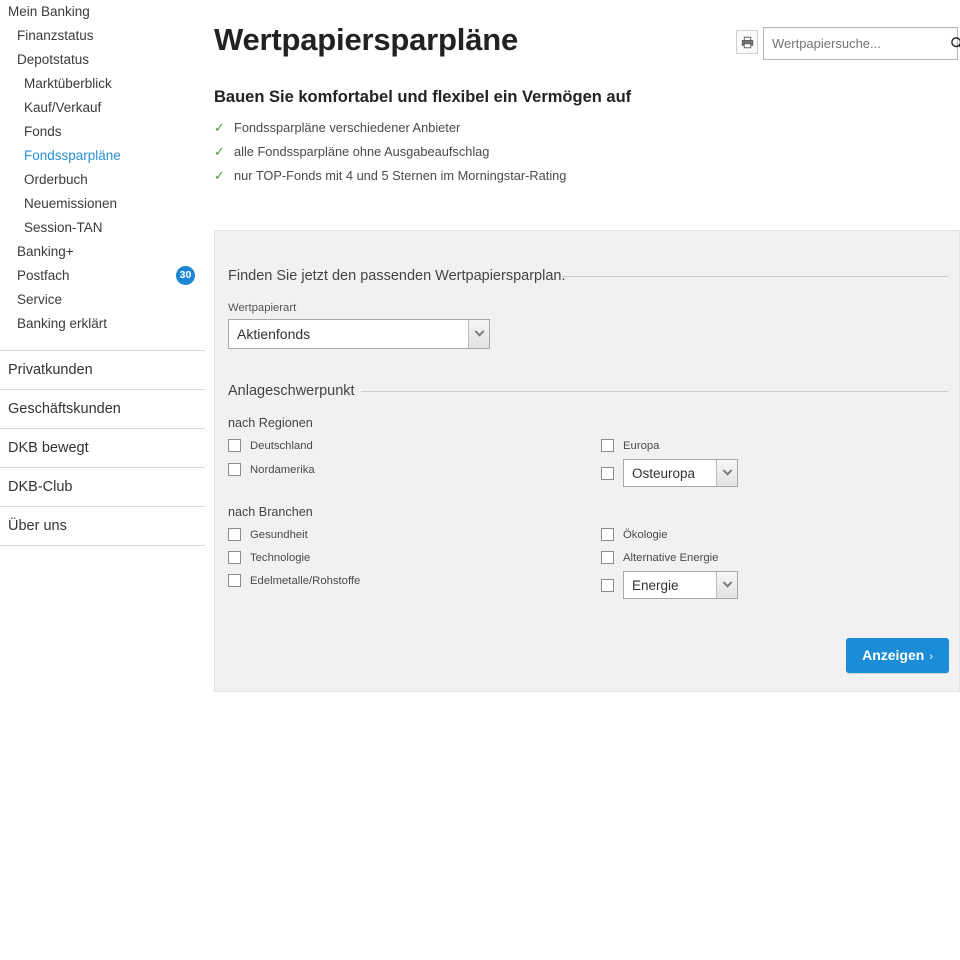 The width and height of the screenshot is (960, 960). I want to click on branche-edelmetalle-rohstoffe: Edelmetalle/Rohstoffe, so click(294, 580).